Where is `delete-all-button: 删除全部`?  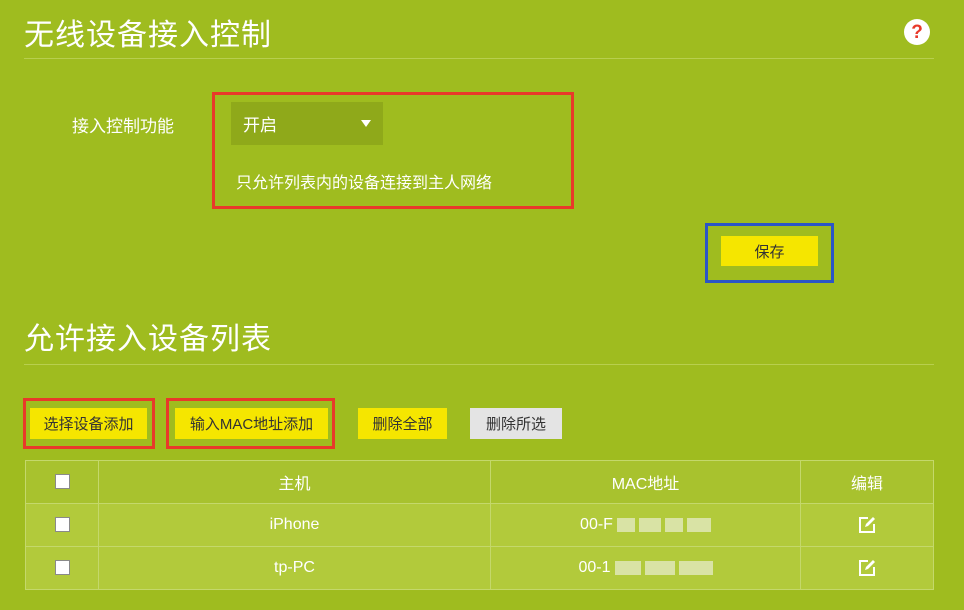
delete-all-button: 删除全部 is located at coordinates (402, 423).